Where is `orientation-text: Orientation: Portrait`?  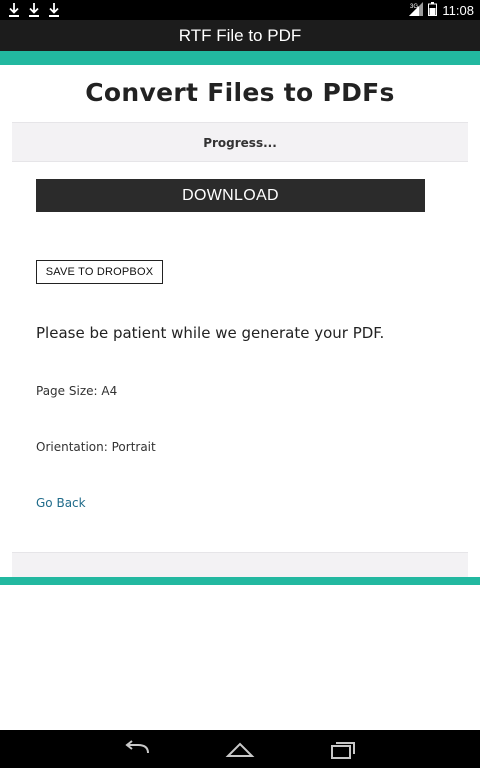
orientation-text: Orientation: Portrait is located at coordinates (96, 447).